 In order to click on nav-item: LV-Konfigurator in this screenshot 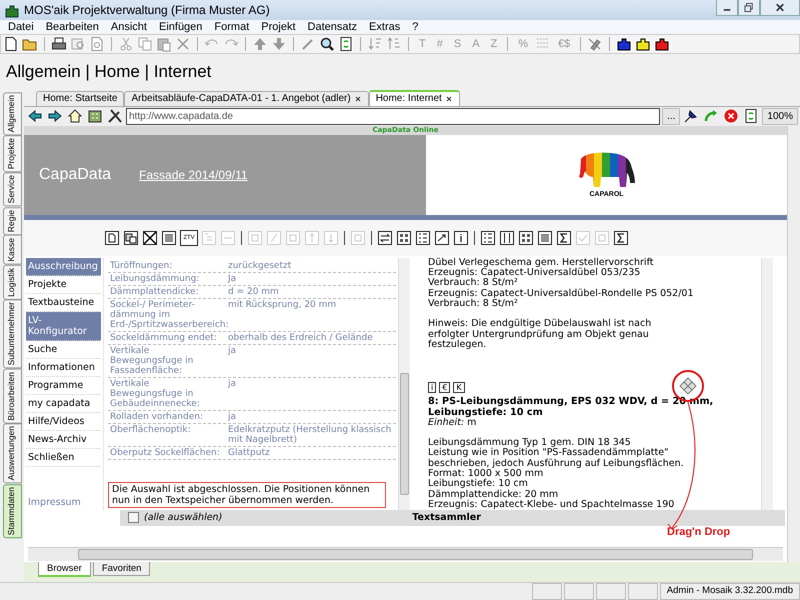, I will do `click(63, 326)`.